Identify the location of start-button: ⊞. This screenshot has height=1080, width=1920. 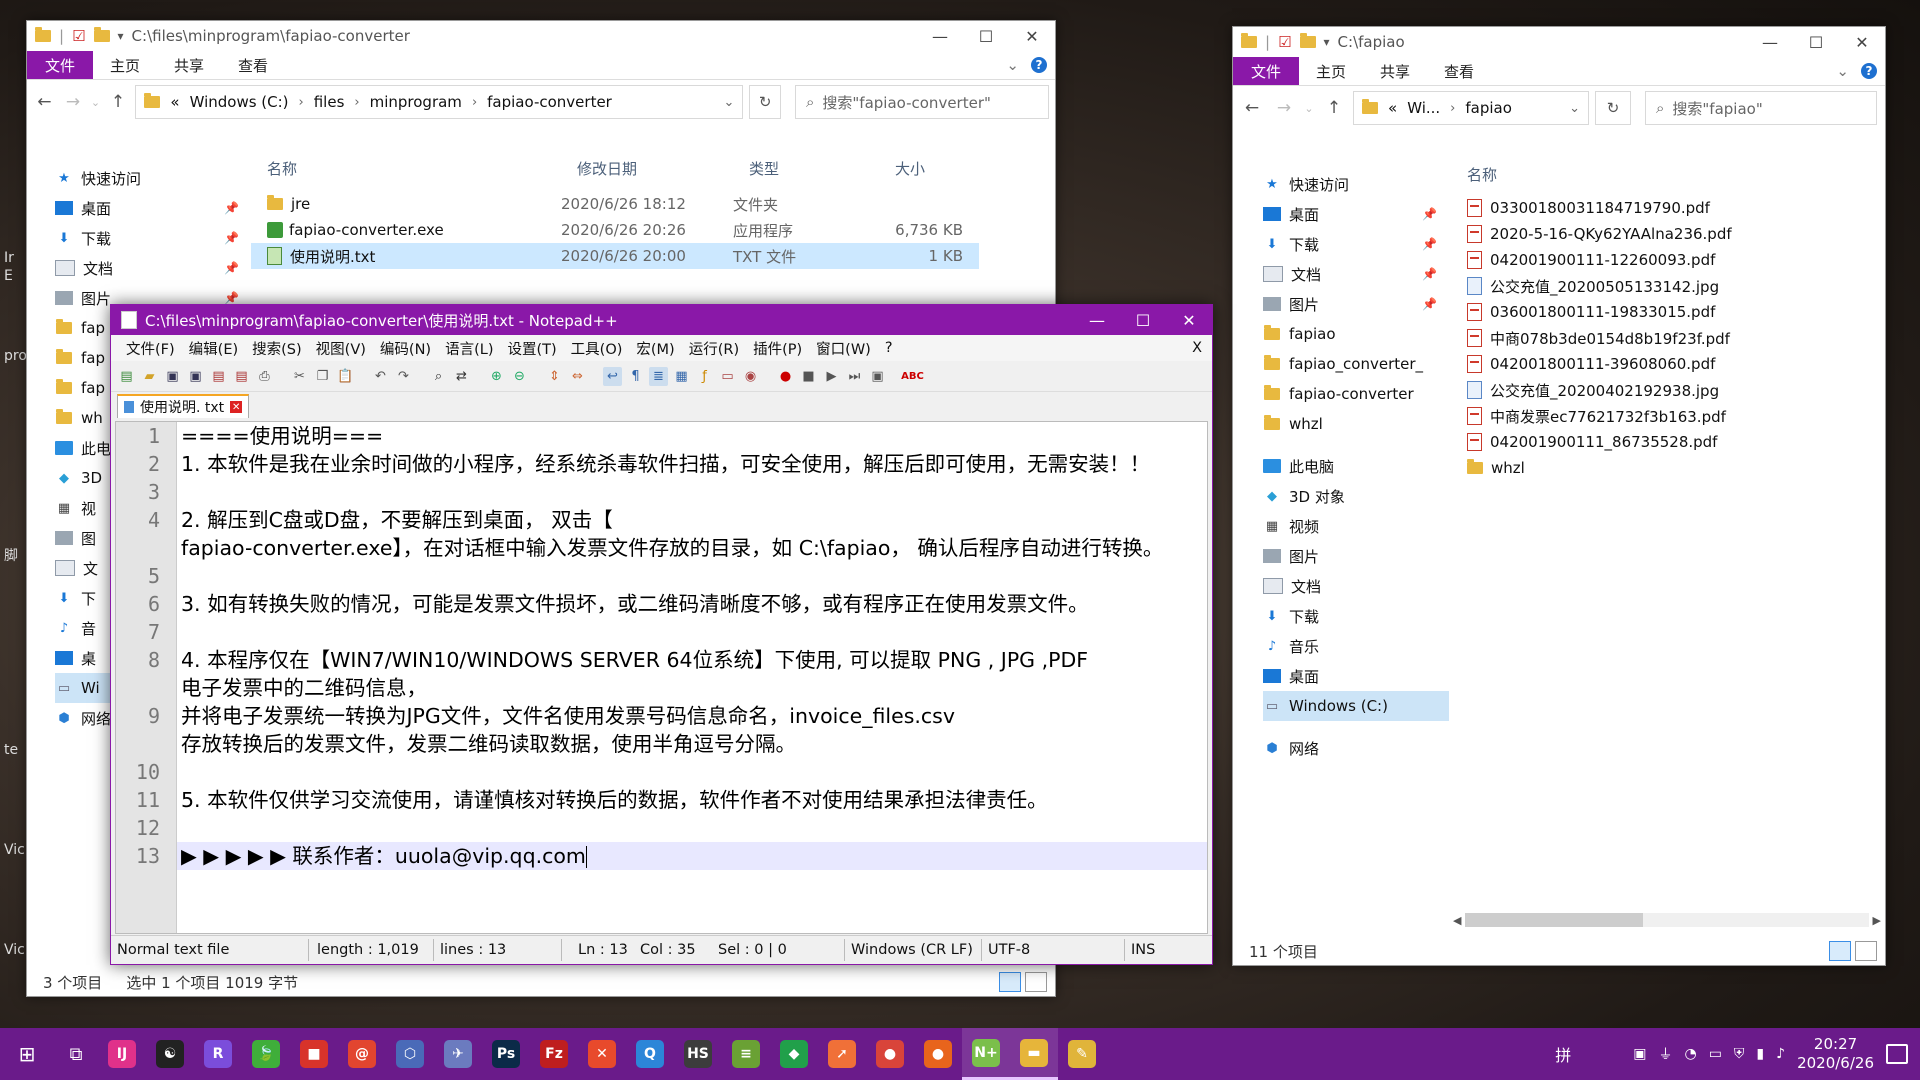
(27, 1054).